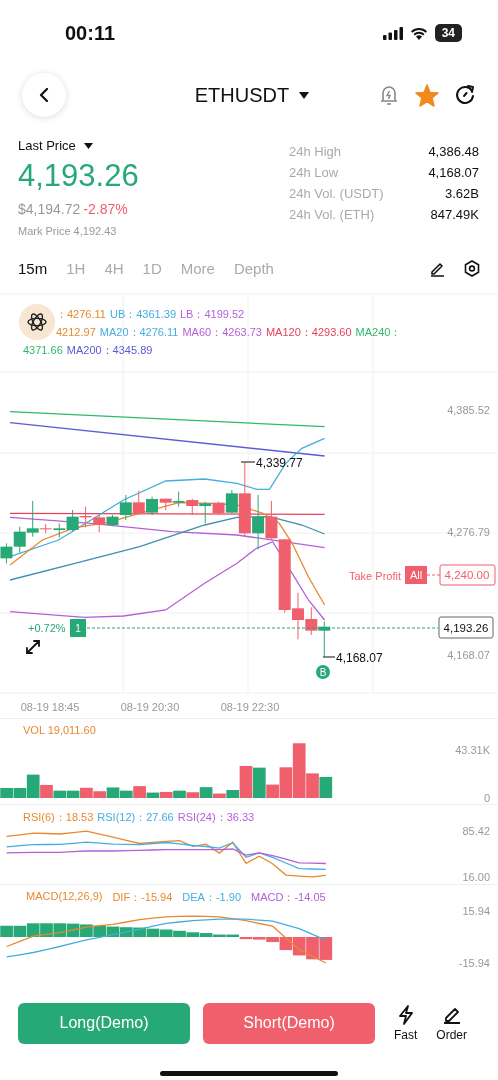  Describe the element at coordinates (418, 33) in the screenshot. I see `wifi-icon` at that location.